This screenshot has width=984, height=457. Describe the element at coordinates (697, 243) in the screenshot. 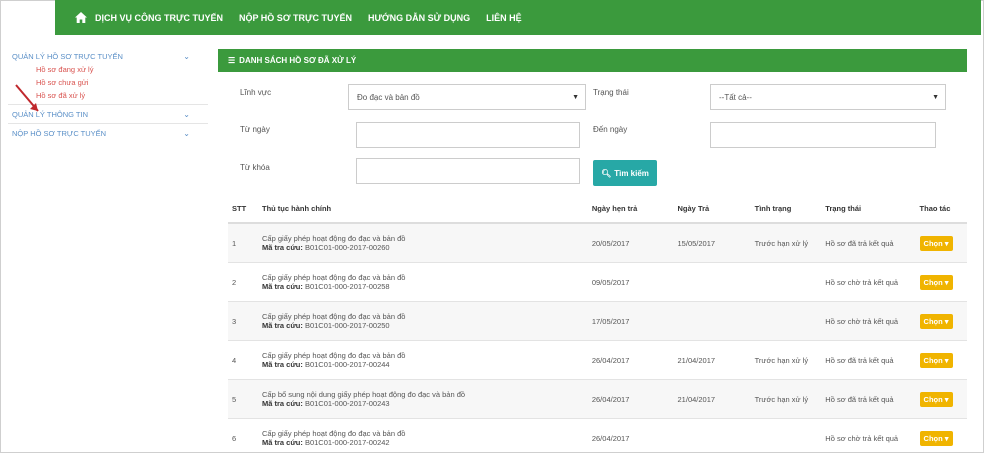

I see `ngay-tra-value: 15/05/2017` at that location.